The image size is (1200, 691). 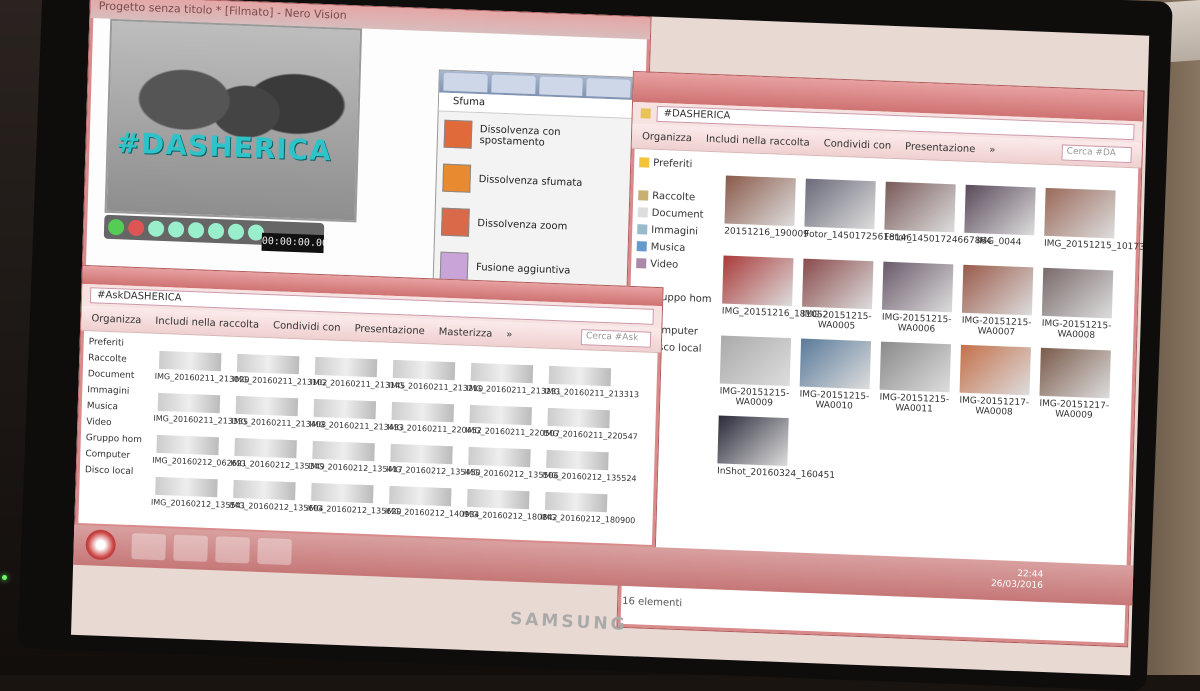 What do you see at coordinates (276, 496) in the screenshot?
I see `file-thumbnail: IMG_20160212_135604` at bounding box center [276, 496].